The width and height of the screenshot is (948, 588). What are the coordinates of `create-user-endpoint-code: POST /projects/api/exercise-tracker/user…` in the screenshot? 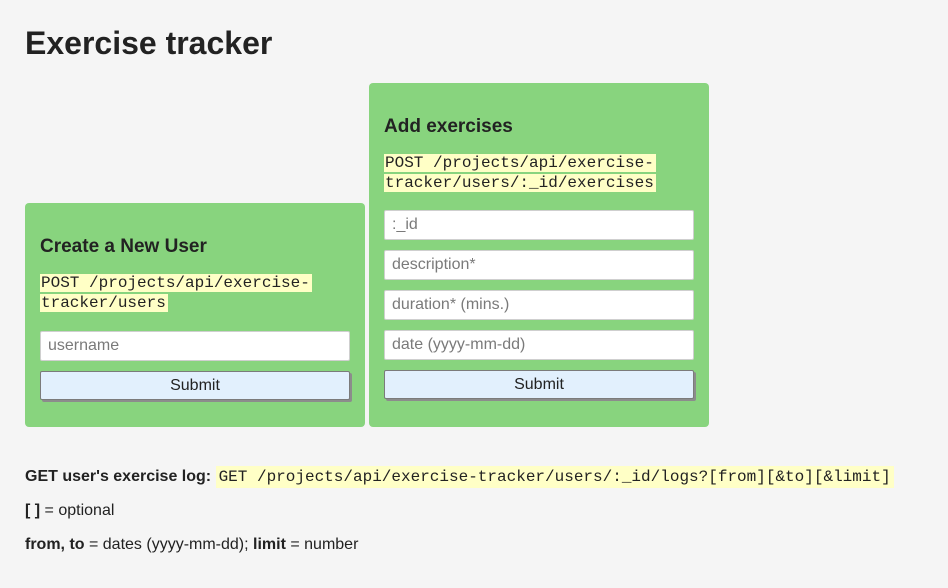 It's located at (176, 293).